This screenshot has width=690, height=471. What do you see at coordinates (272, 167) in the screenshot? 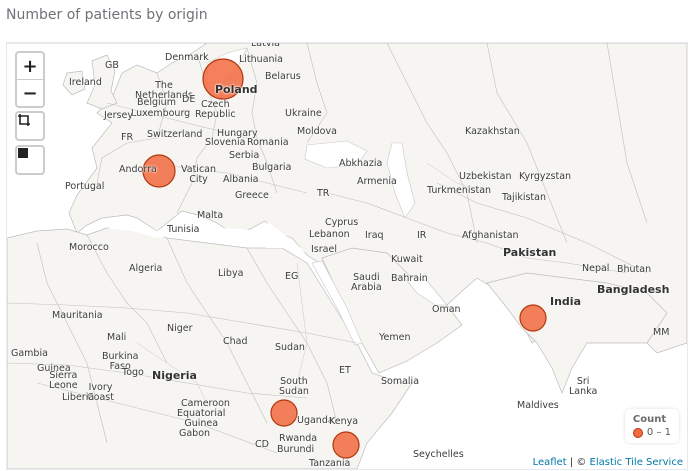
I see `map-label-bulgaria: Bulgaria` at bounding box center [272, 167].